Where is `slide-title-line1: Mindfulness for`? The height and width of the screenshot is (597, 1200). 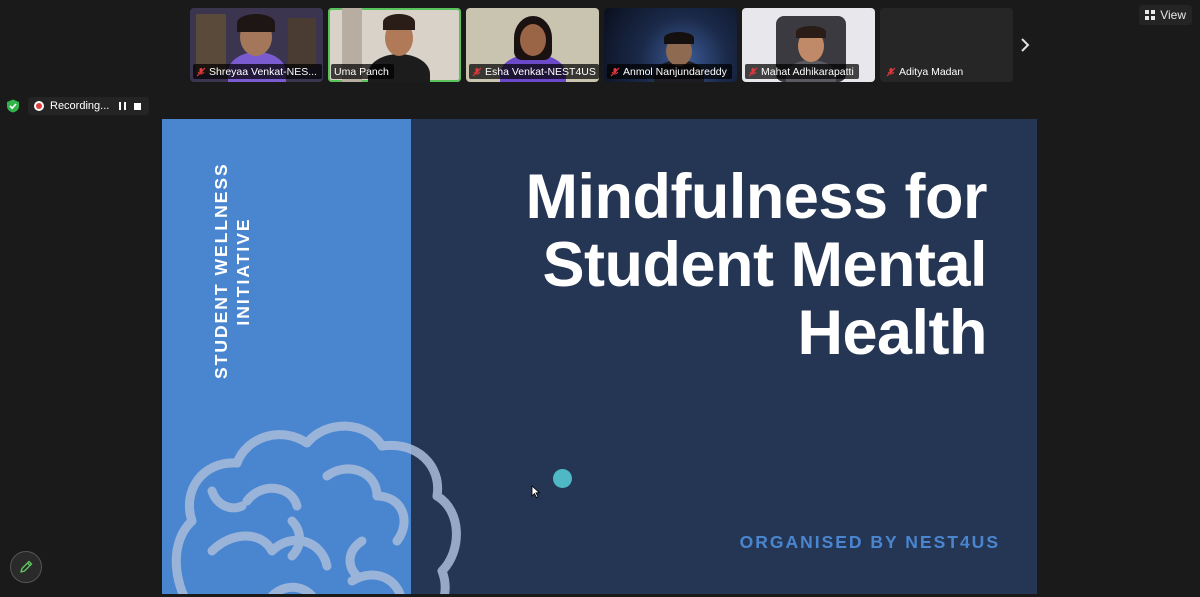 slide-title-line1: Mindfulness for is located at coordinates (756, 197).